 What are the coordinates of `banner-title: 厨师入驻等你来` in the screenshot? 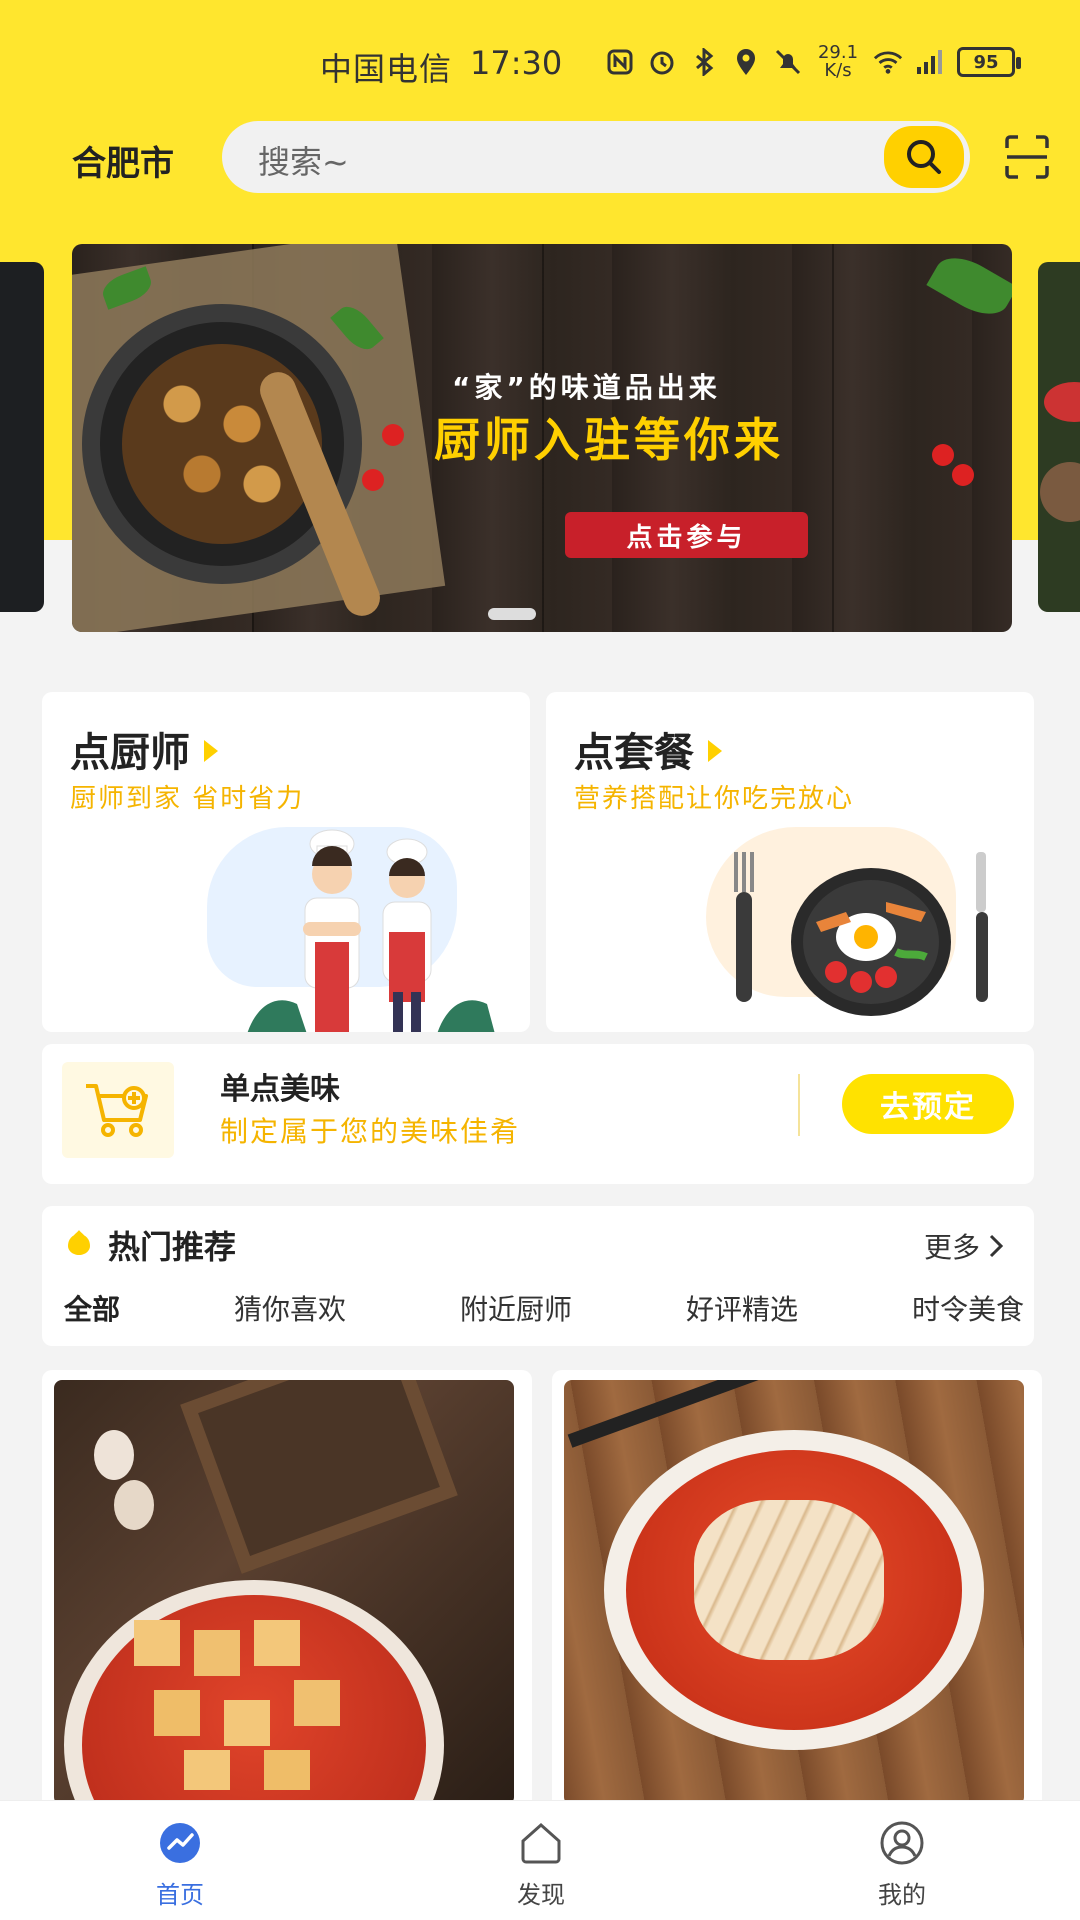 It's located at (609, 440).